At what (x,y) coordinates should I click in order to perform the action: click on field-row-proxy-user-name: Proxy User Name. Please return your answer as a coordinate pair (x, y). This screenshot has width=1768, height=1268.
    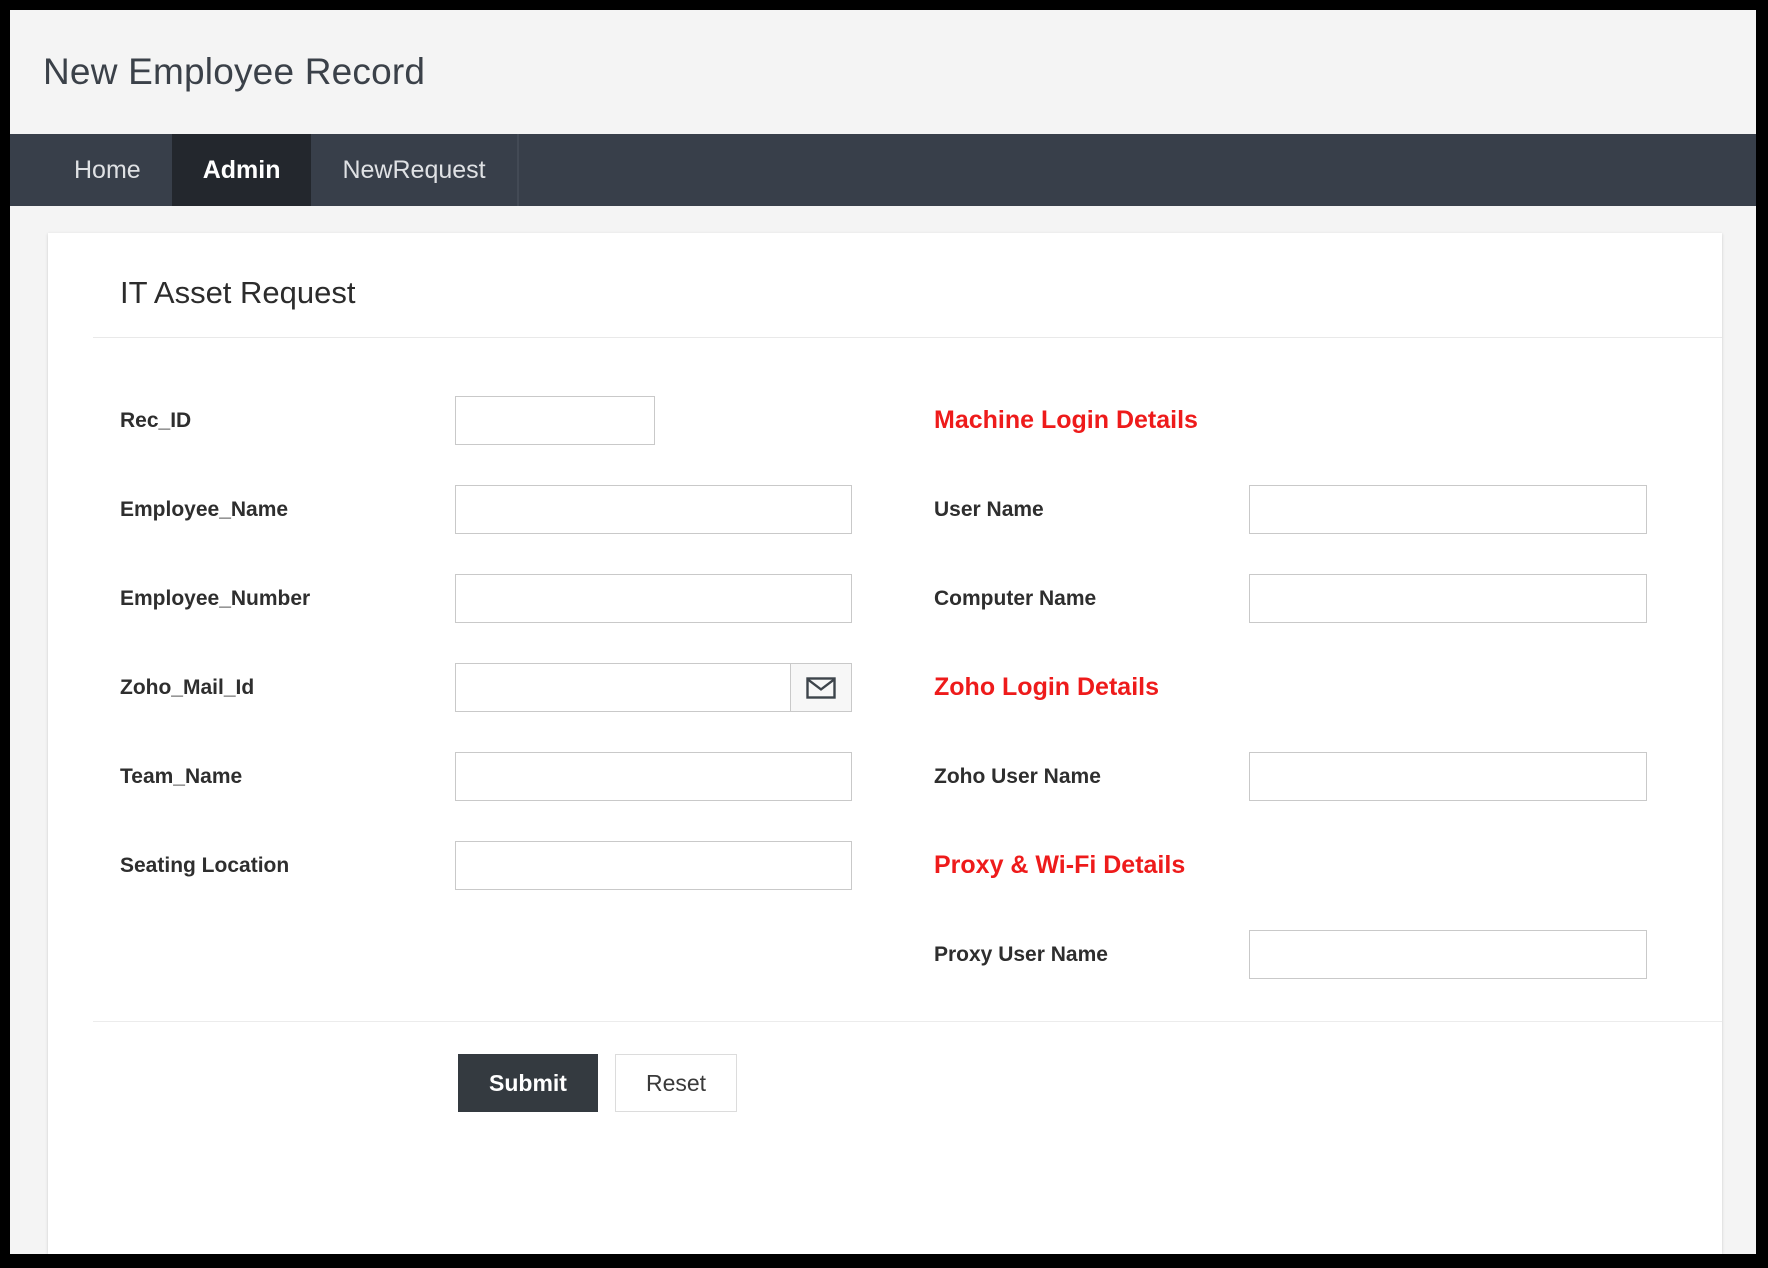
    Looking at the image, I should click on (1328, 954).